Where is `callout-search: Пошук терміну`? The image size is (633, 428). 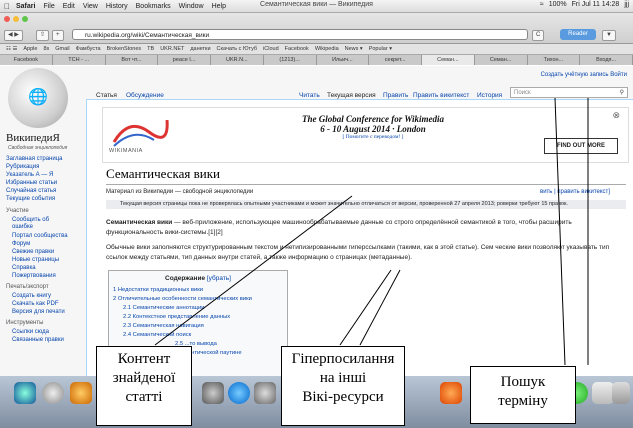 callout-search: Пошук терміну is located at coordinates (523, 395).